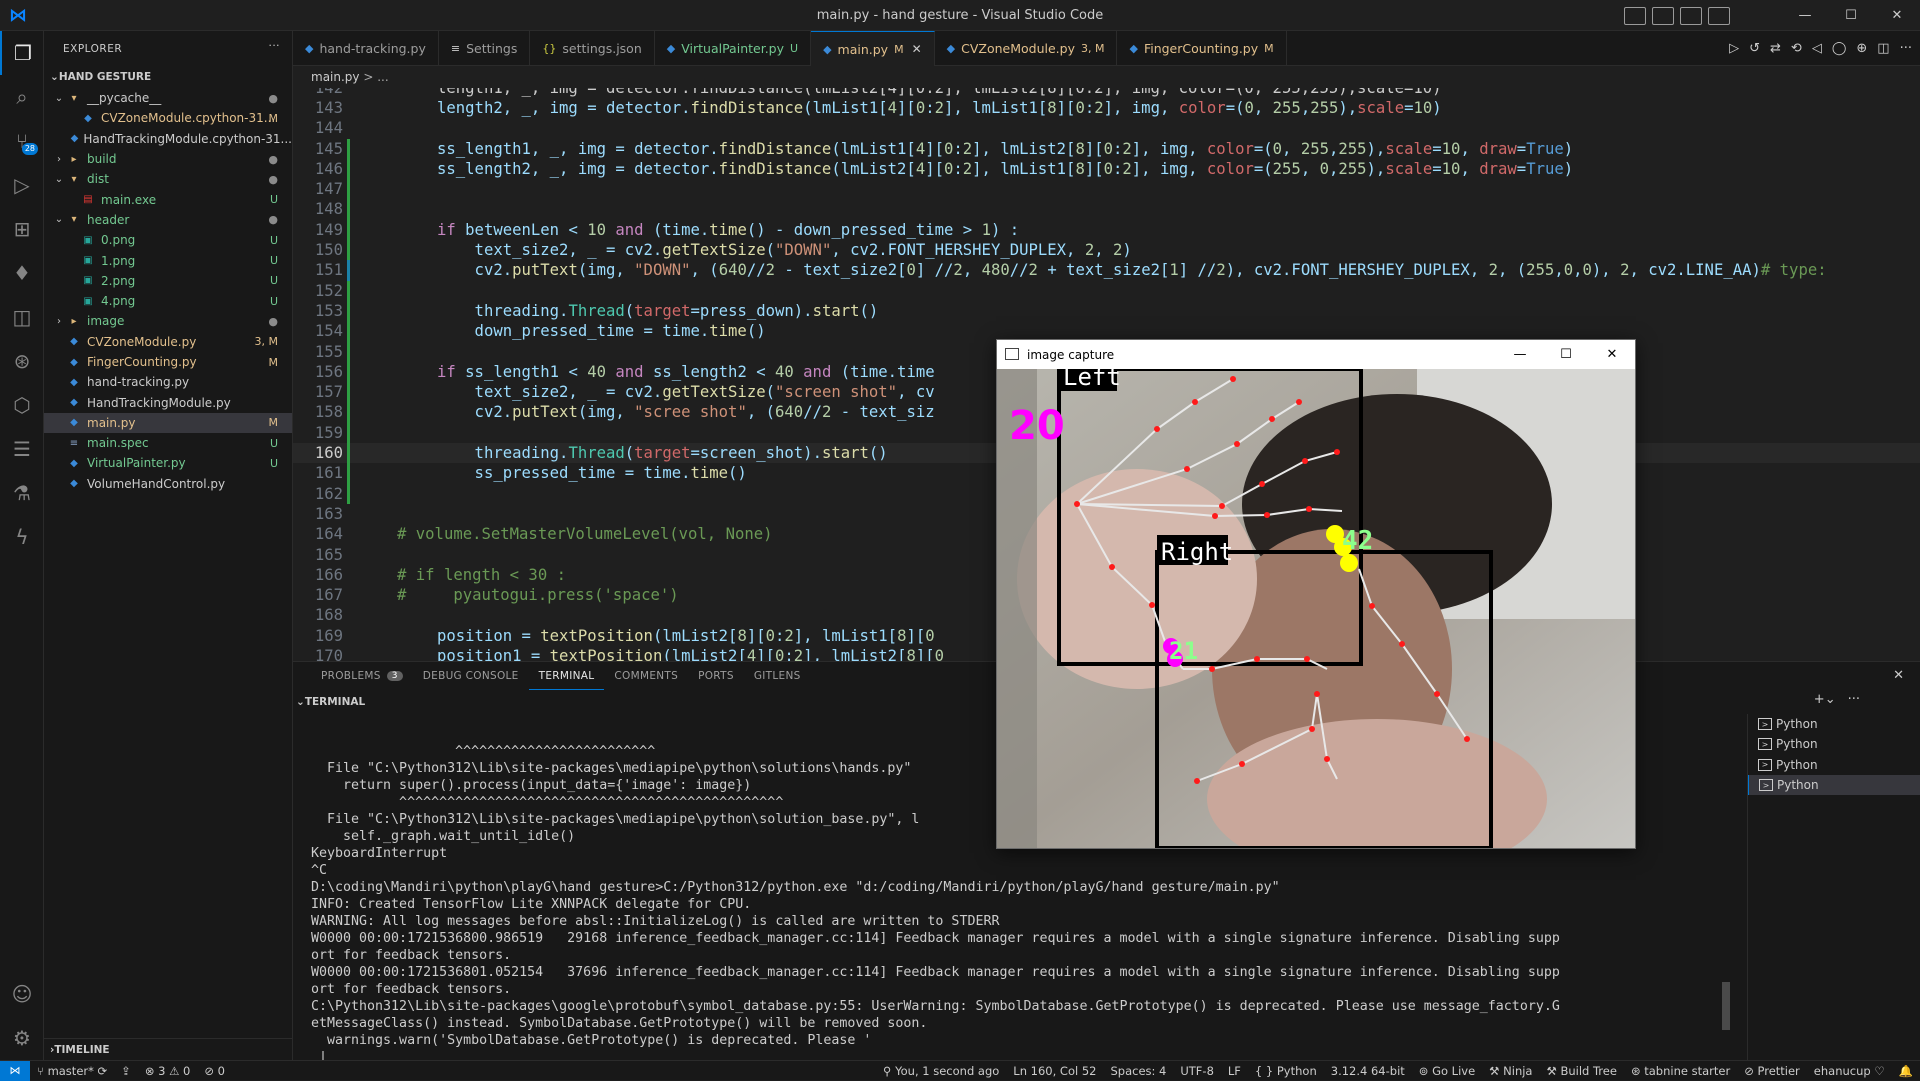 The height and width of the screenshot is (1081, 1920). I want to click on split-editor-icon: ◫, so click(1883, 48).